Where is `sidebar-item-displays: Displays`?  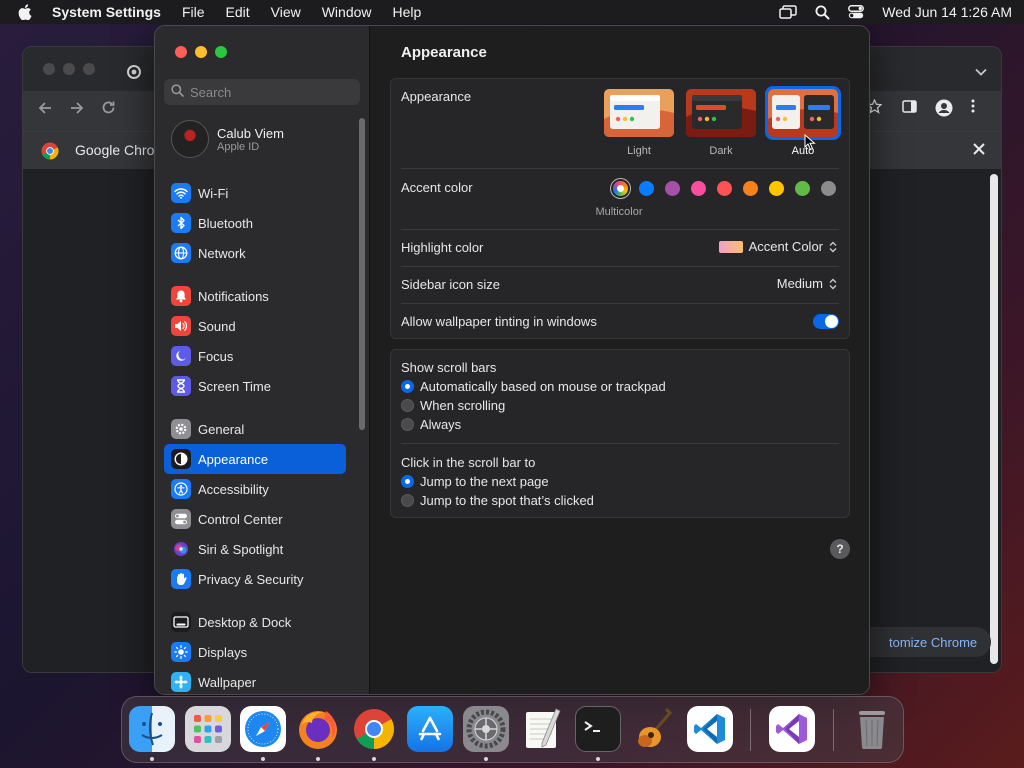
sidebar-item-displays: Displays is located at coordinates (255, 652).